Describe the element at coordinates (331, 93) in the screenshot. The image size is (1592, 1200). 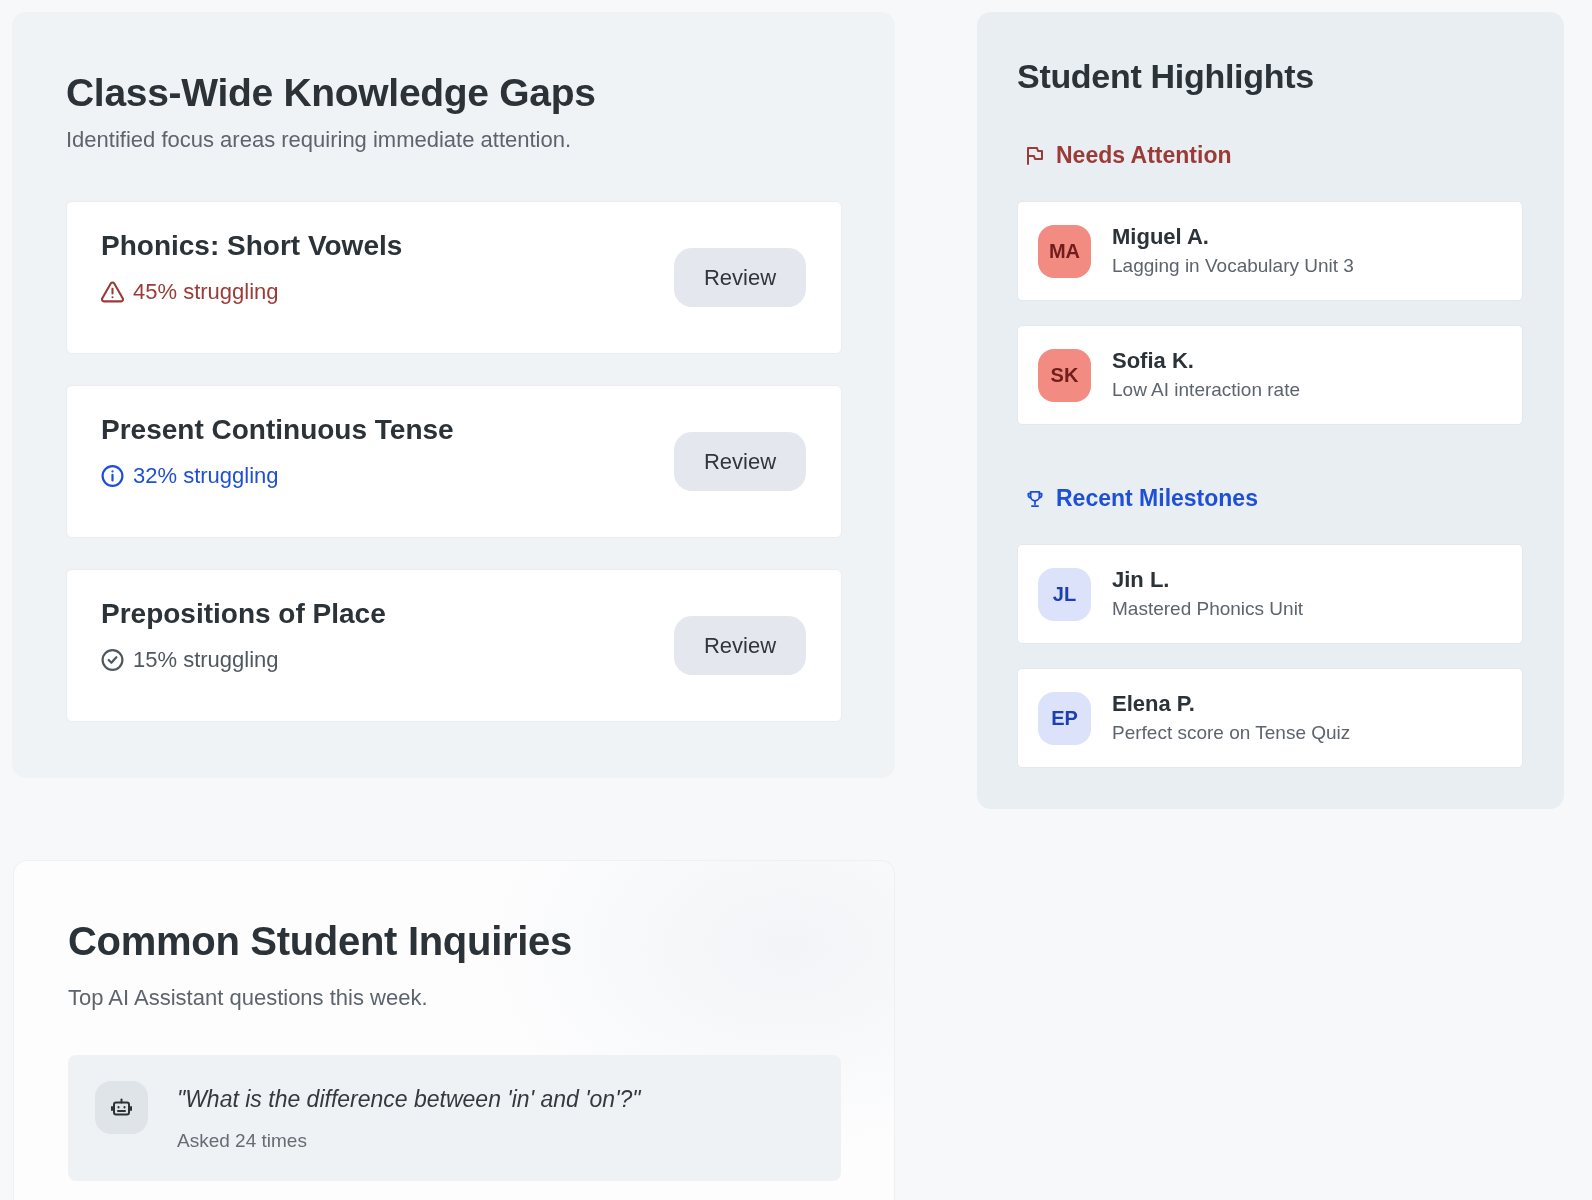
I see `panel-title: Class-Wide Knowledge Gaps` at that location.